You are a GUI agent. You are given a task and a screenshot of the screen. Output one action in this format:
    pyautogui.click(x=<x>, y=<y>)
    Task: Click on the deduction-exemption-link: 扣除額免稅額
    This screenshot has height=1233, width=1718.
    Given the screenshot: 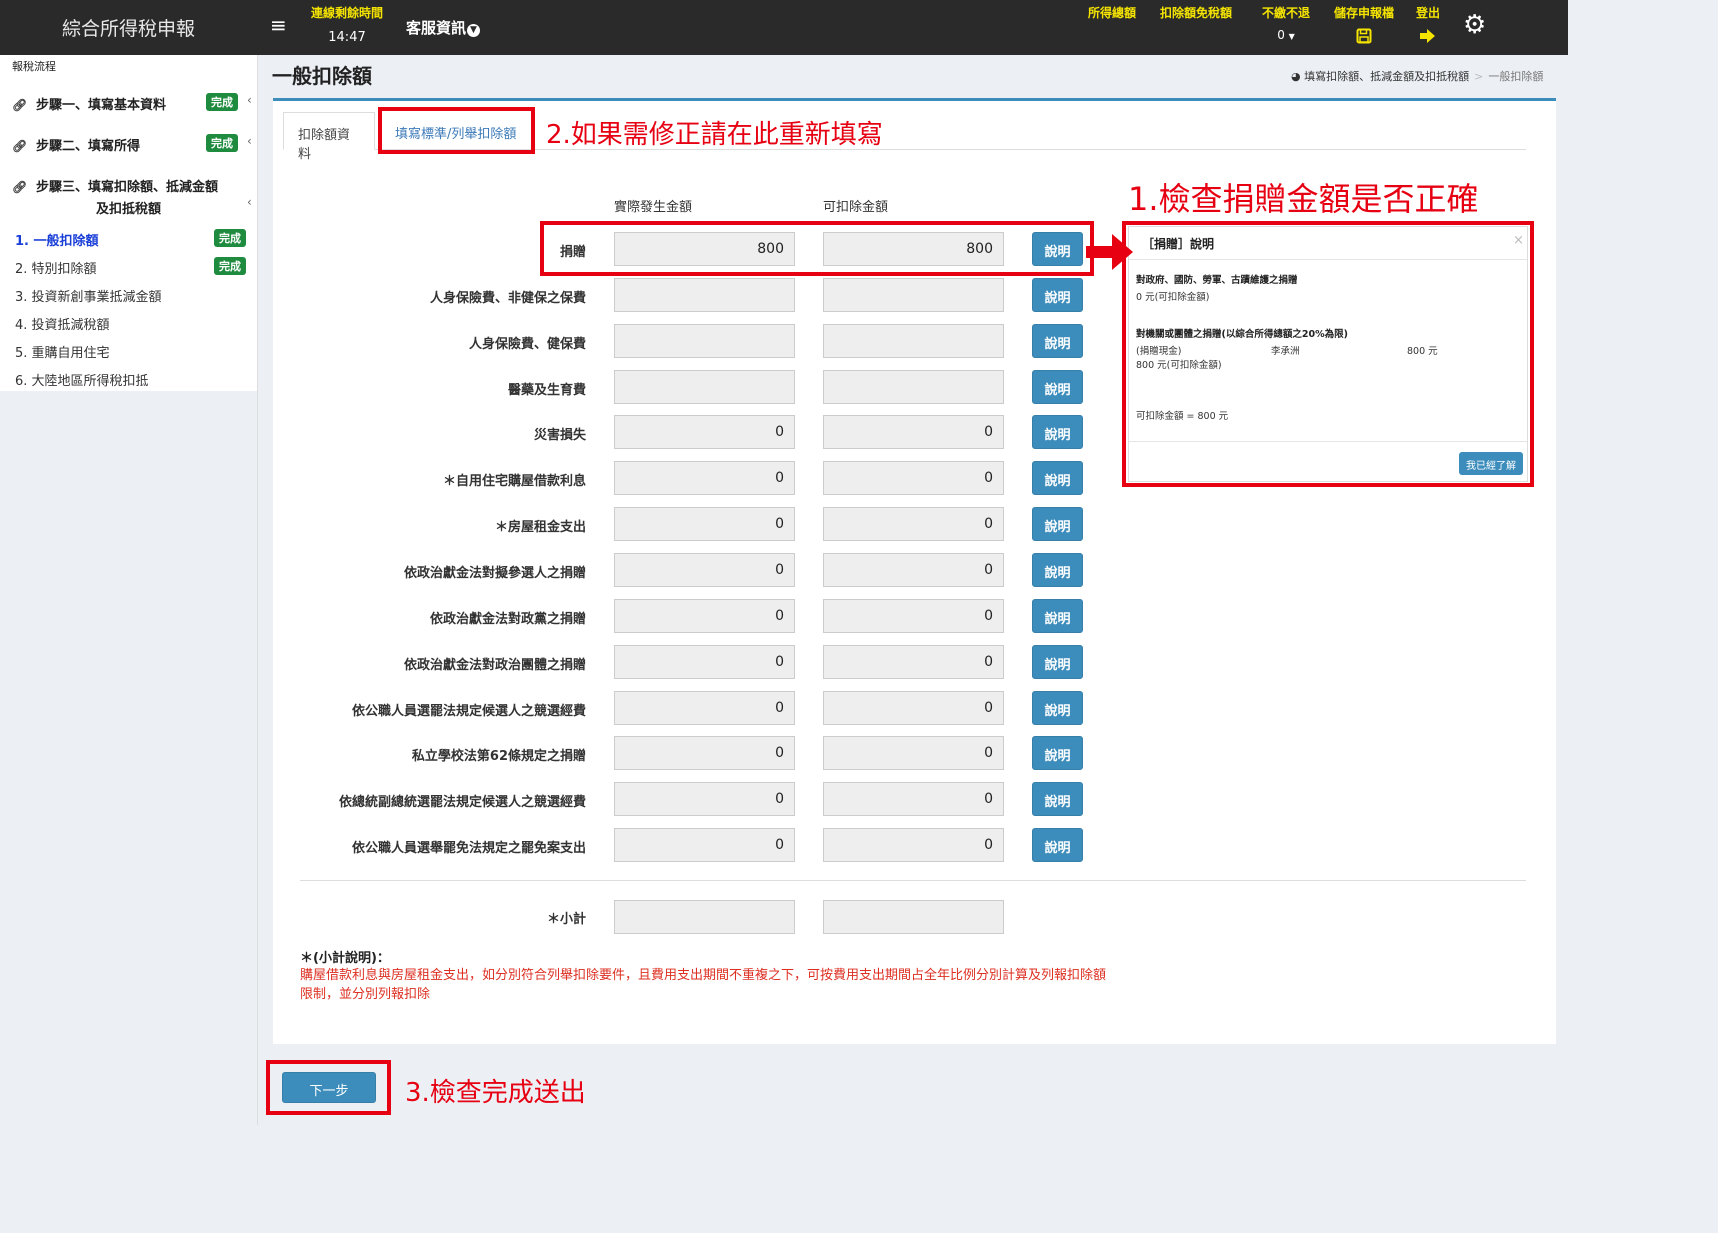 What is the action you would take?
    pyautogui.click(x=1196, y=12)
    